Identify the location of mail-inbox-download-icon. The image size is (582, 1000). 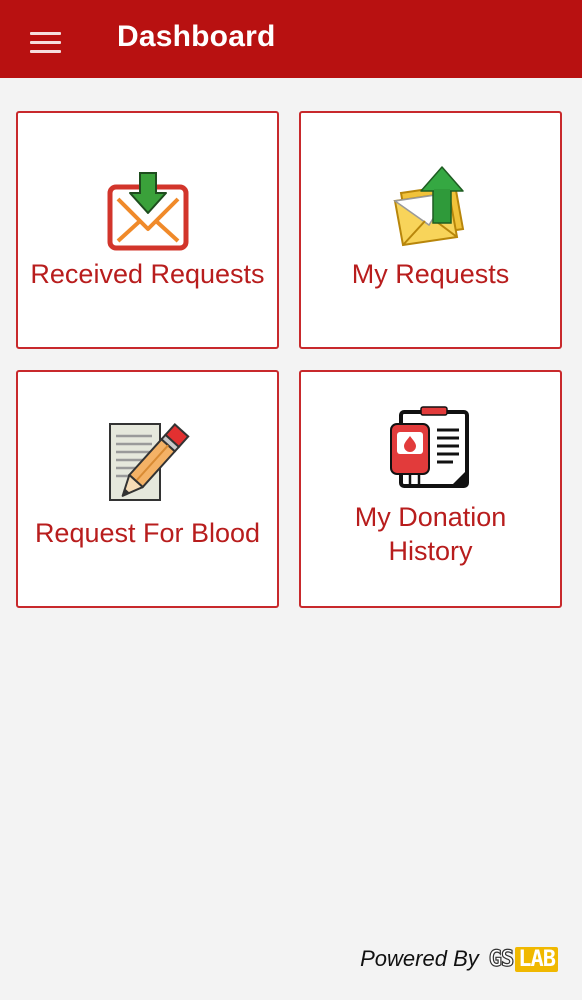
(147, 211).